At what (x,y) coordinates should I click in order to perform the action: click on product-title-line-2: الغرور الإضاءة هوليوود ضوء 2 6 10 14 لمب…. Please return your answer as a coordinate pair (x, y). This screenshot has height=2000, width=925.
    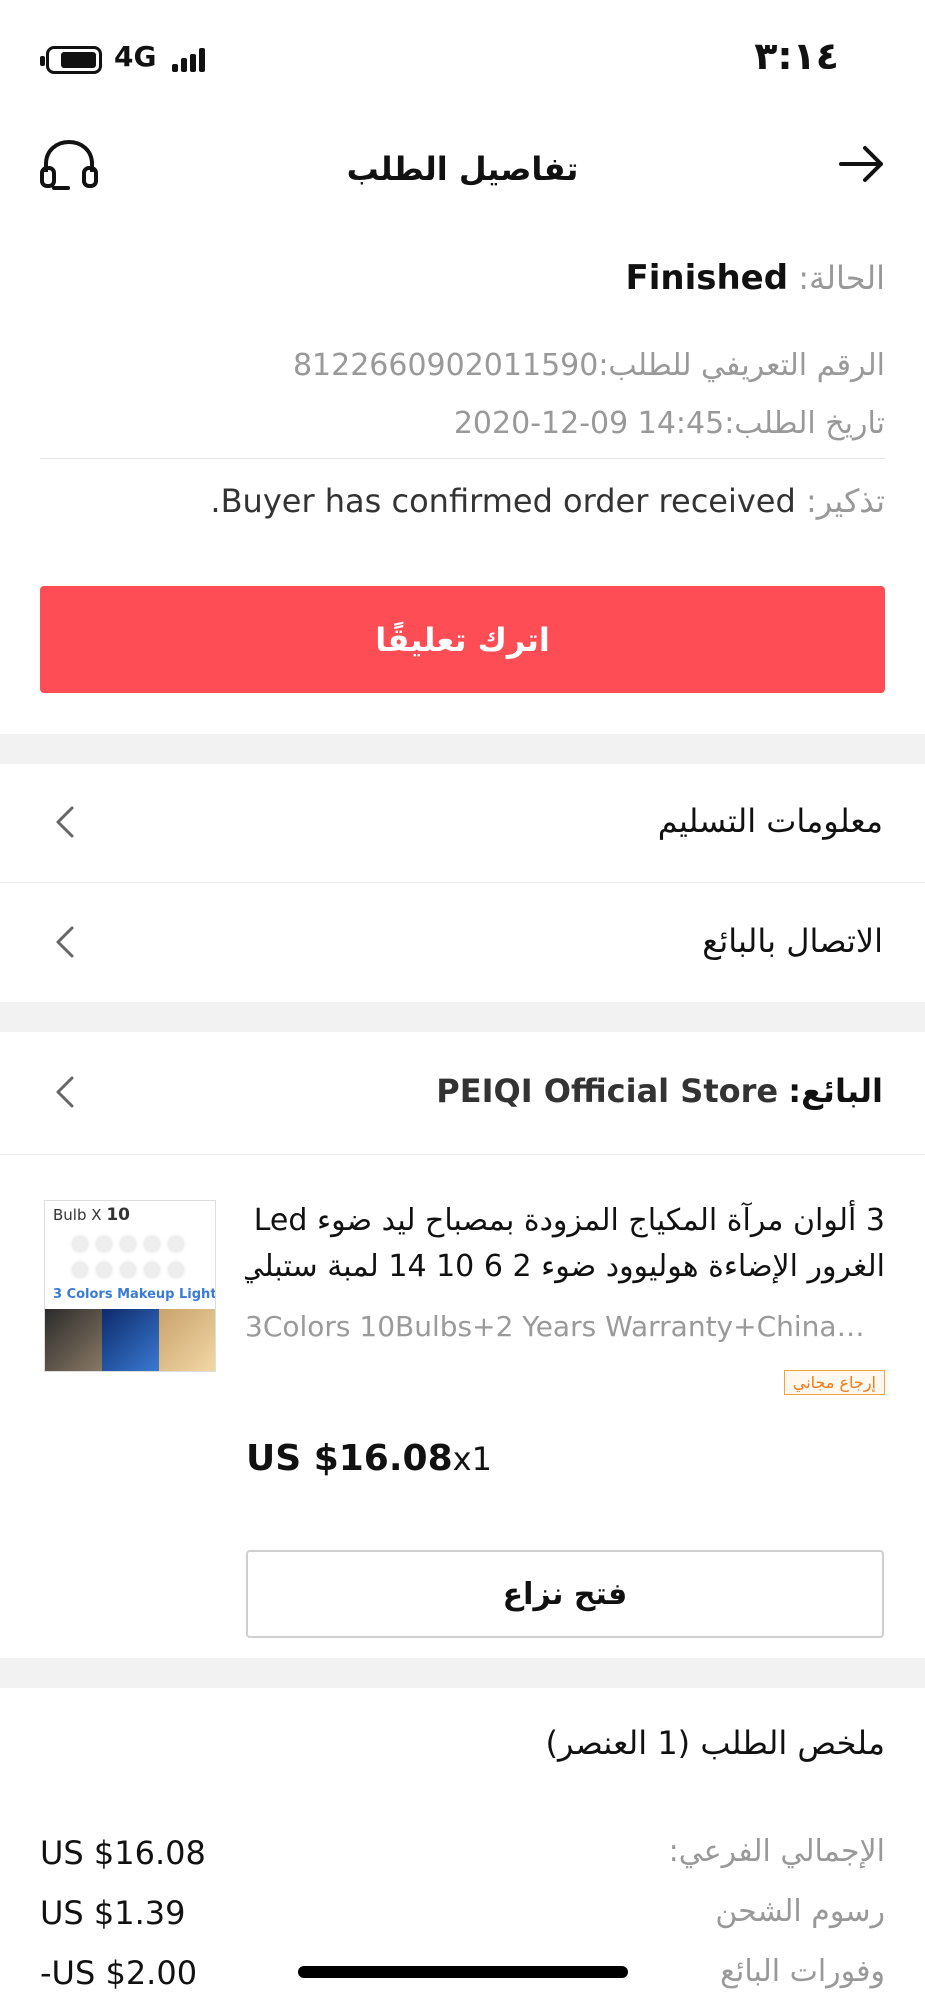
    Looking at the image, I should click on (565, 1266).